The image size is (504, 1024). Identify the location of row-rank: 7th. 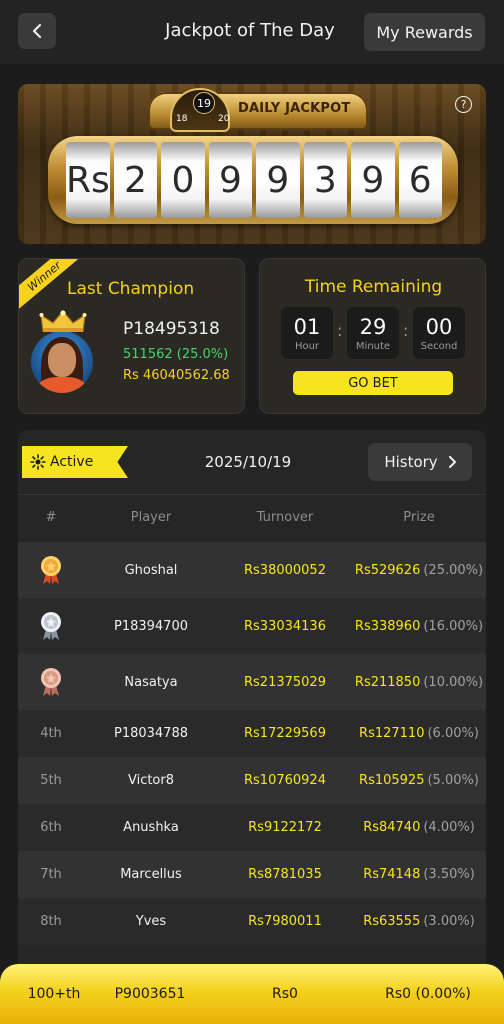
(51, 874).